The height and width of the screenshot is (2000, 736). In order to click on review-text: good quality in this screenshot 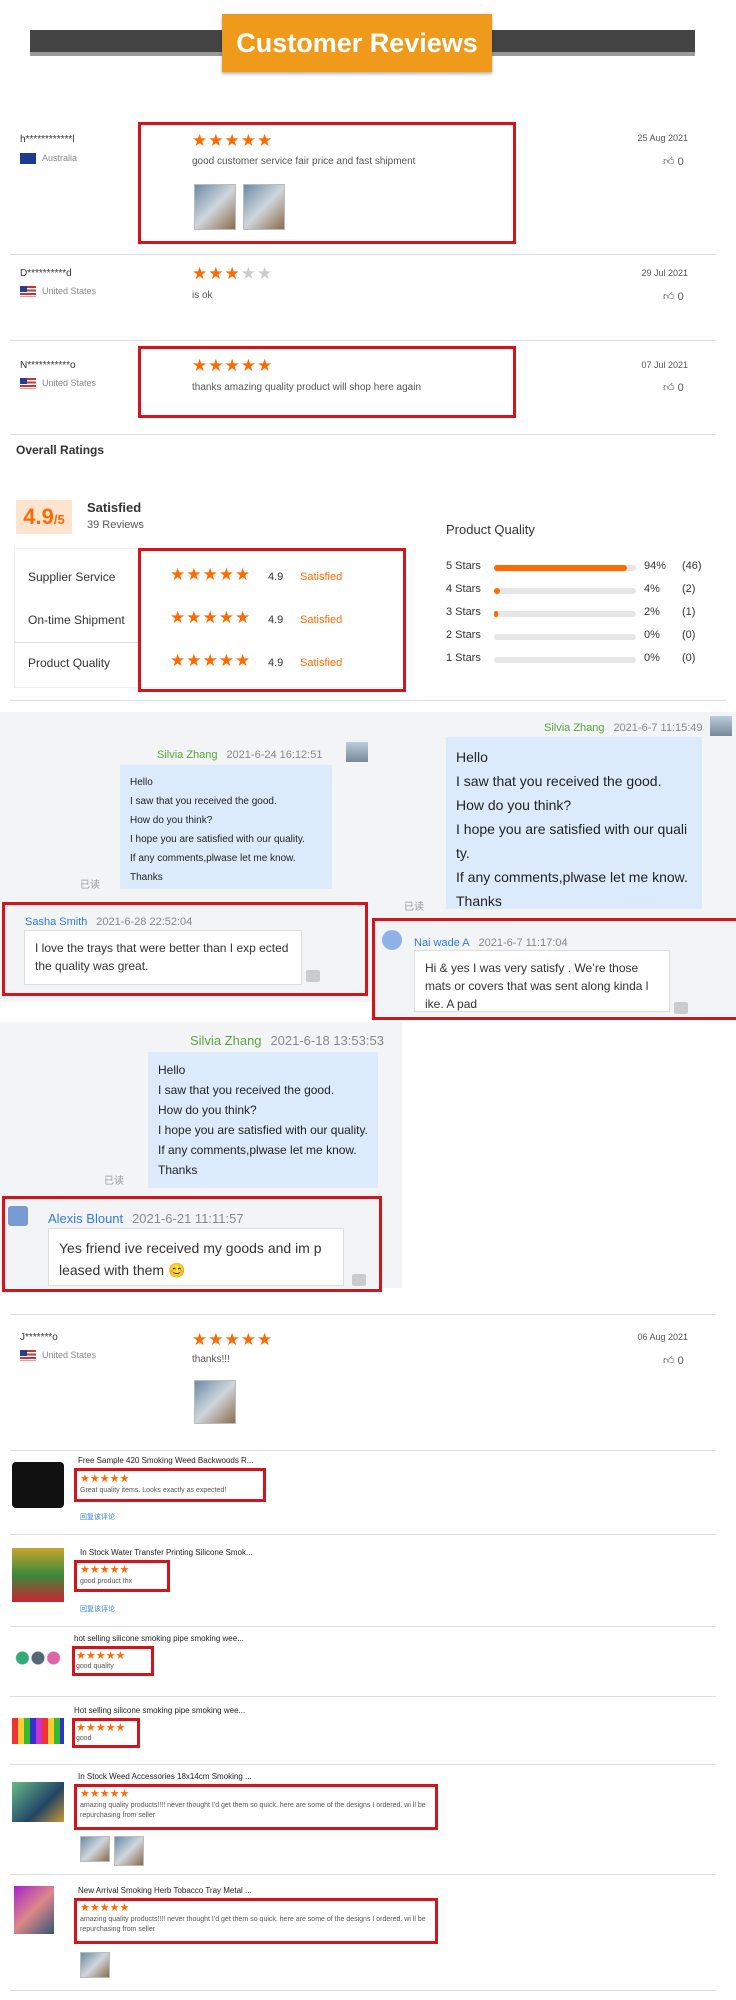, I will do `click(95, 1666)`.